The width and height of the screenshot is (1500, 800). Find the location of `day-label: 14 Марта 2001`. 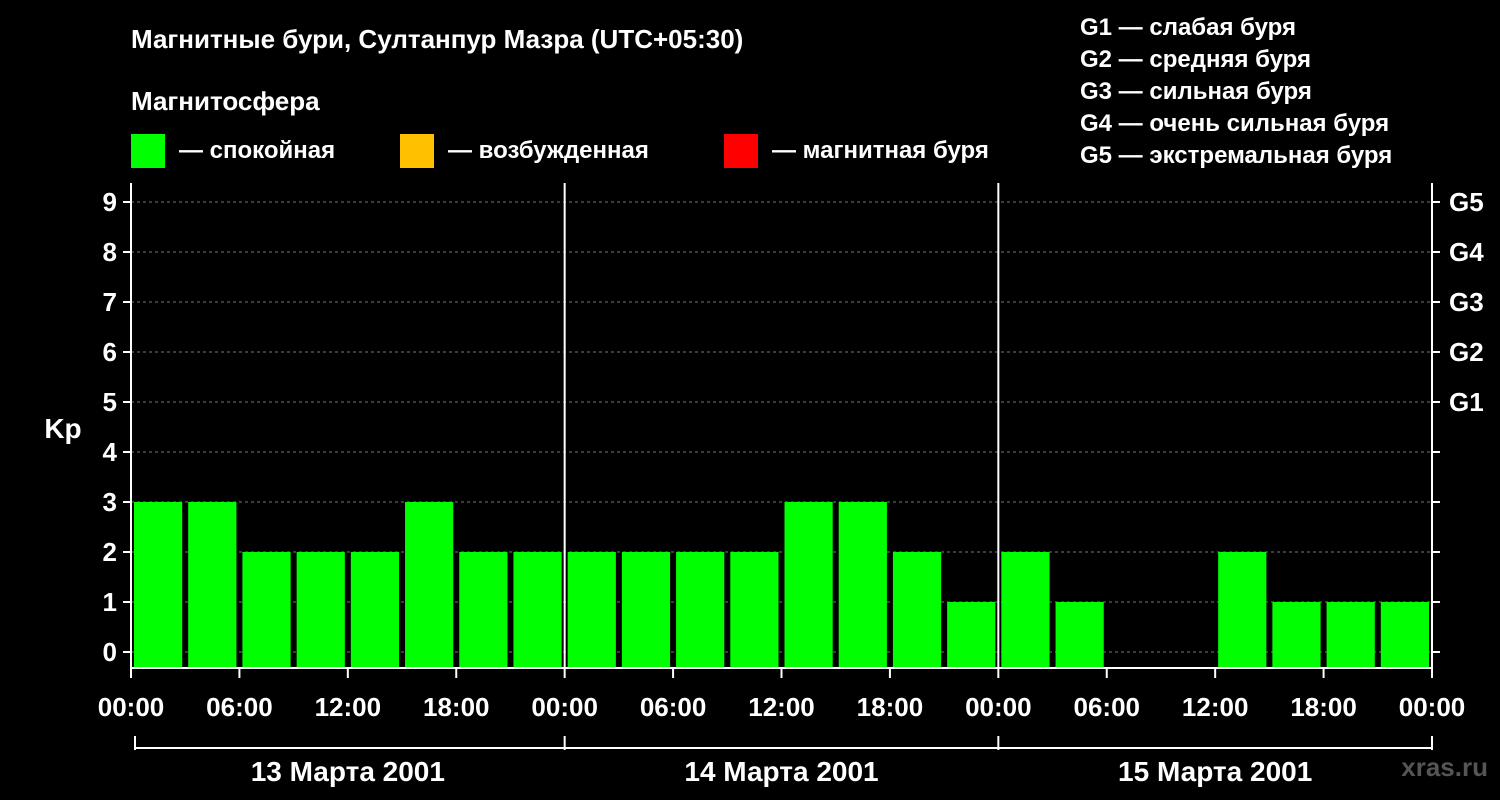

day-label: 14 Марта 2001 is located at coordinates (781, 771).